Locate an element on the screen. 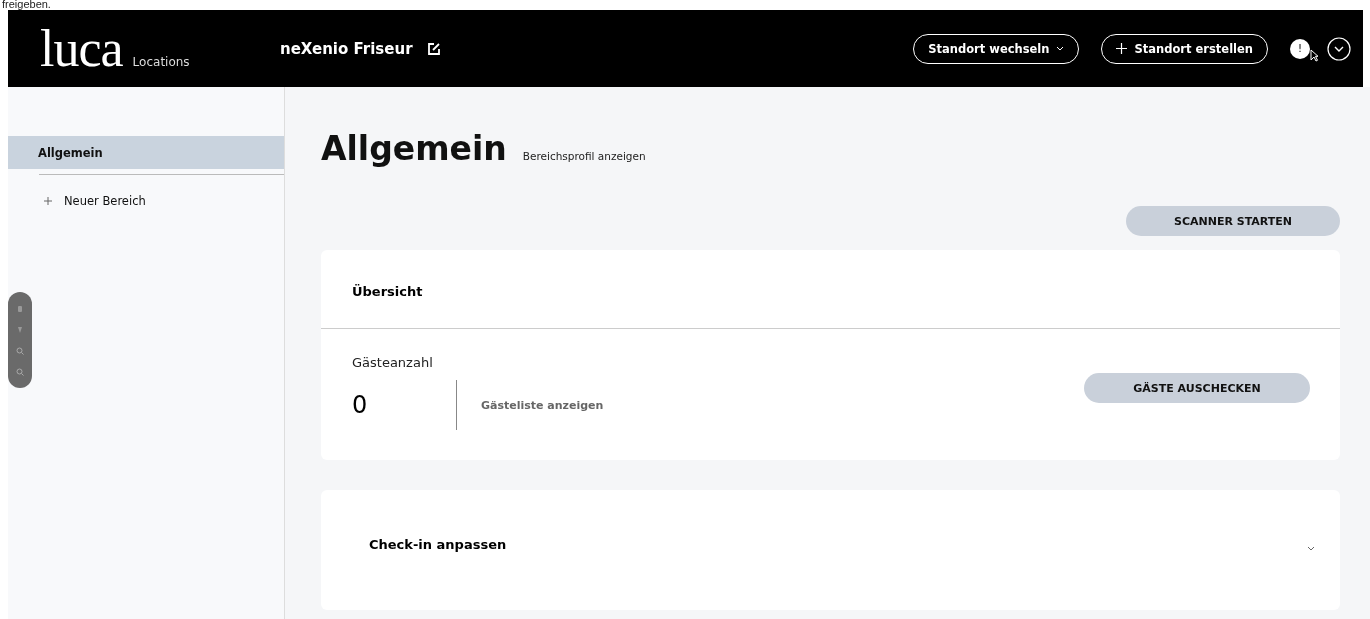 The width and height of the screenshot is (1370, 619). zoom-out-icon is located at coordinates (20, 371).